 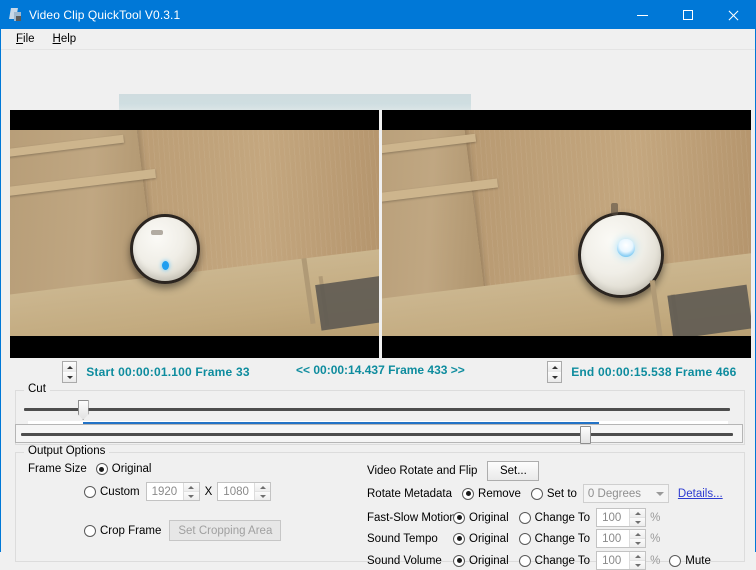 What do you see at coordinates (131, 469) in the screenshot?
I see `frame-size-original-label: Original` at bounding box center [131, 469].